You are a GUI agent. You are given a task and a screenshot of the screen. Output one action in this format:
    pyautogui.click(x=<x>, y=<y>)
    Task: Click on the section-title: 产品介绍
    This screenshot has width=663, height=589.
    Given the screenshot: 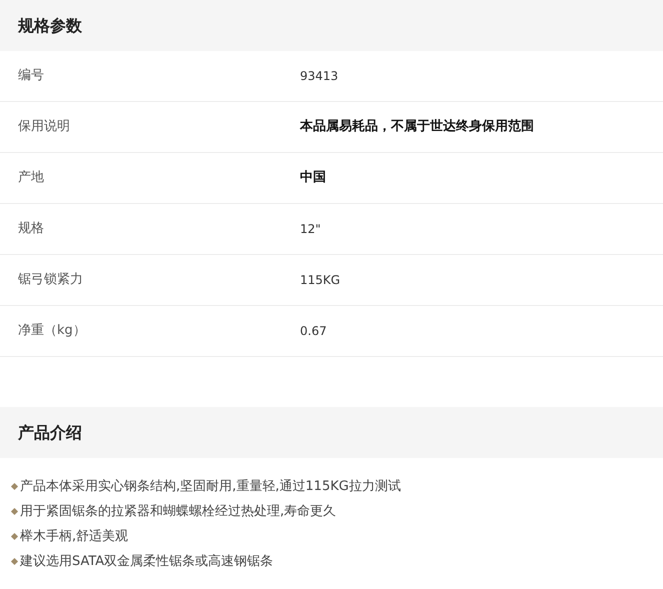 What is the action you would take?
    pyautogui.click(x=50, y=433)
    